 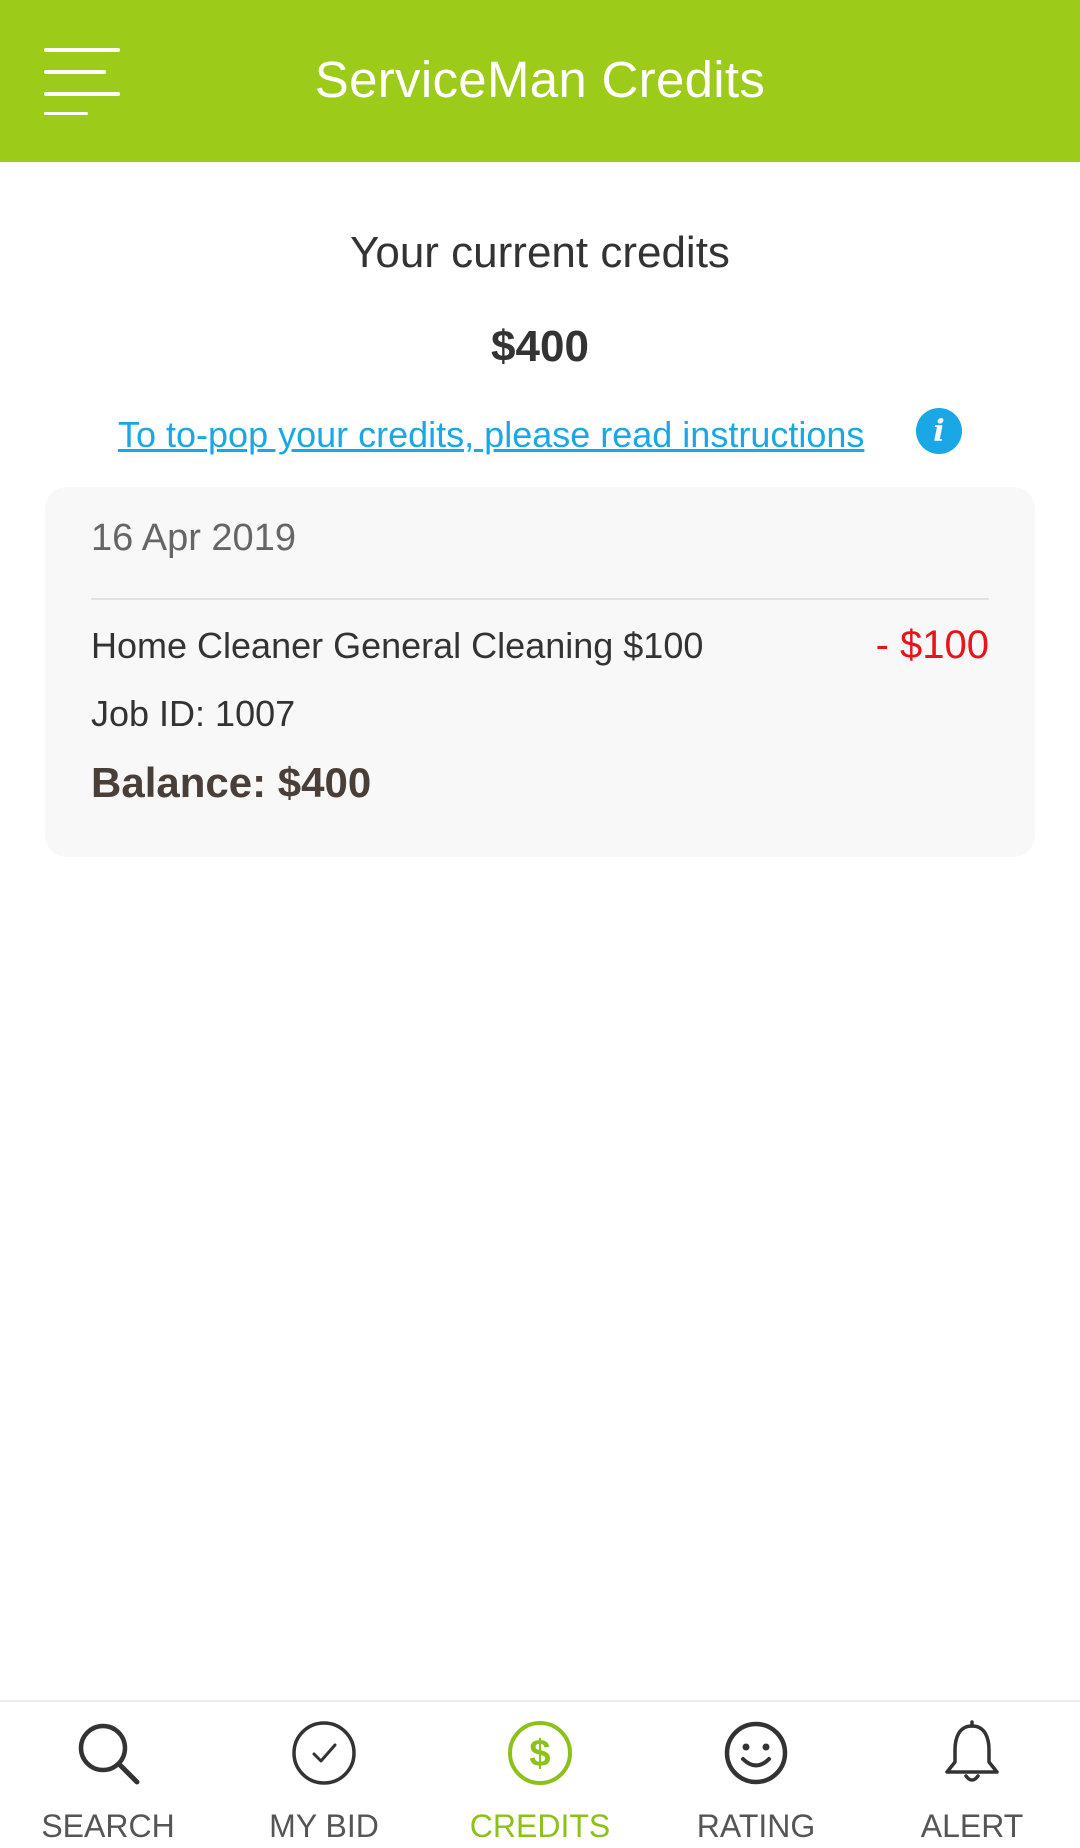 What do you see at coordinates (756, 1753) in the screenshot?
I see `smiley-icon` at bounding box center [756, 1753].